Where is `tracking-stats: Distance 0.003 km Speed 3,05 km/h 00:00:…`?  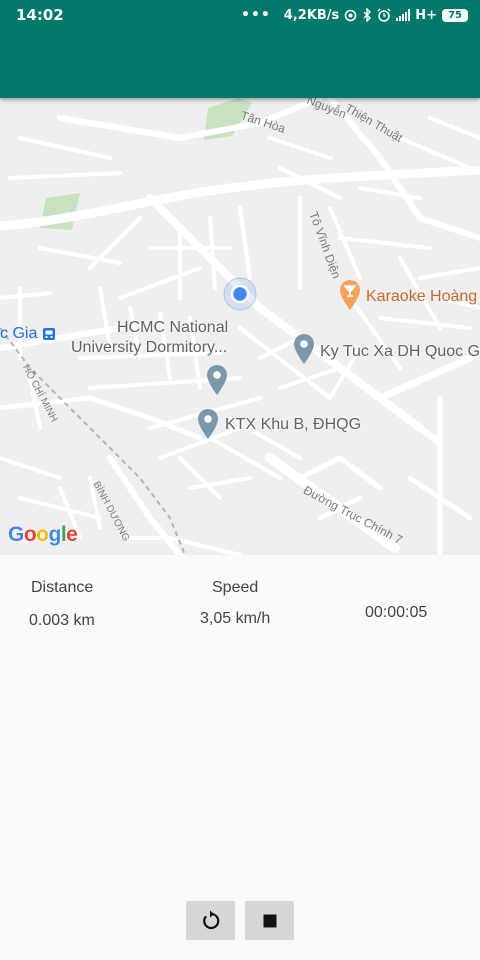
tracking-stats: Distance 0.003 km Speed 3,05 km/h 00:00:… is located at coordinates (240, 605).